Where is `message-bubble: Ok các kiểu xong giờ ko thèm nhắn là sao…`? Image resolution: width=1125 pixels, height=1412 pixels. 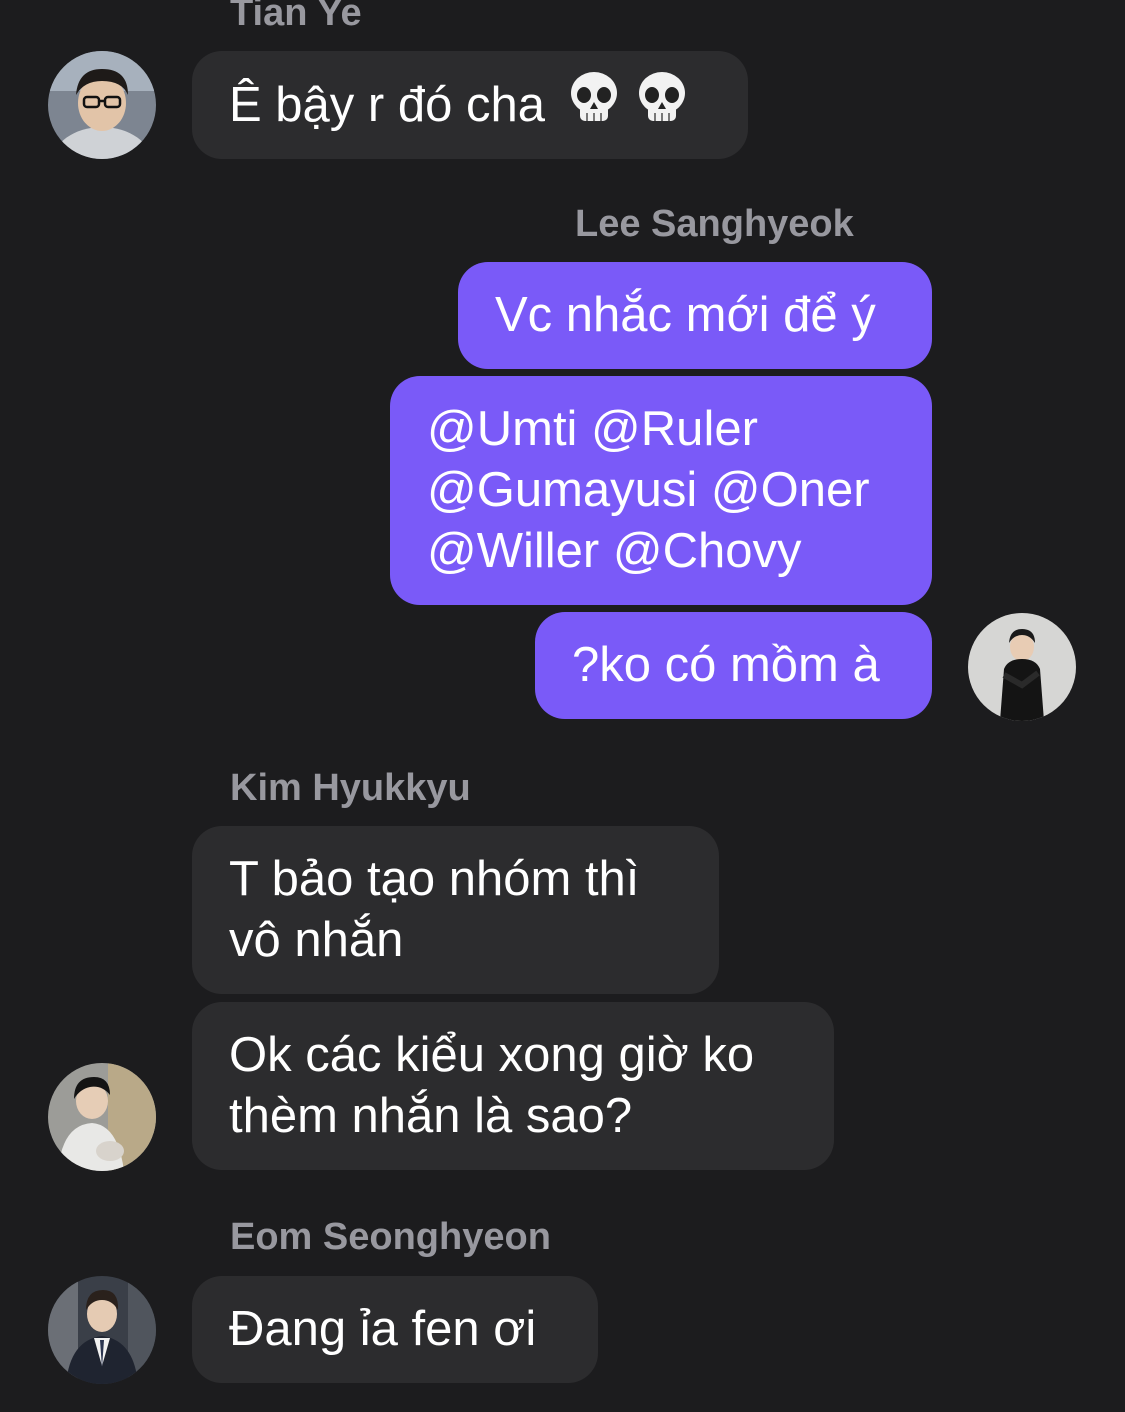 message-bubble: Ok các kiểu xong giờ ko thèm nhắn là sao… is located at coordinates (513, 1086).